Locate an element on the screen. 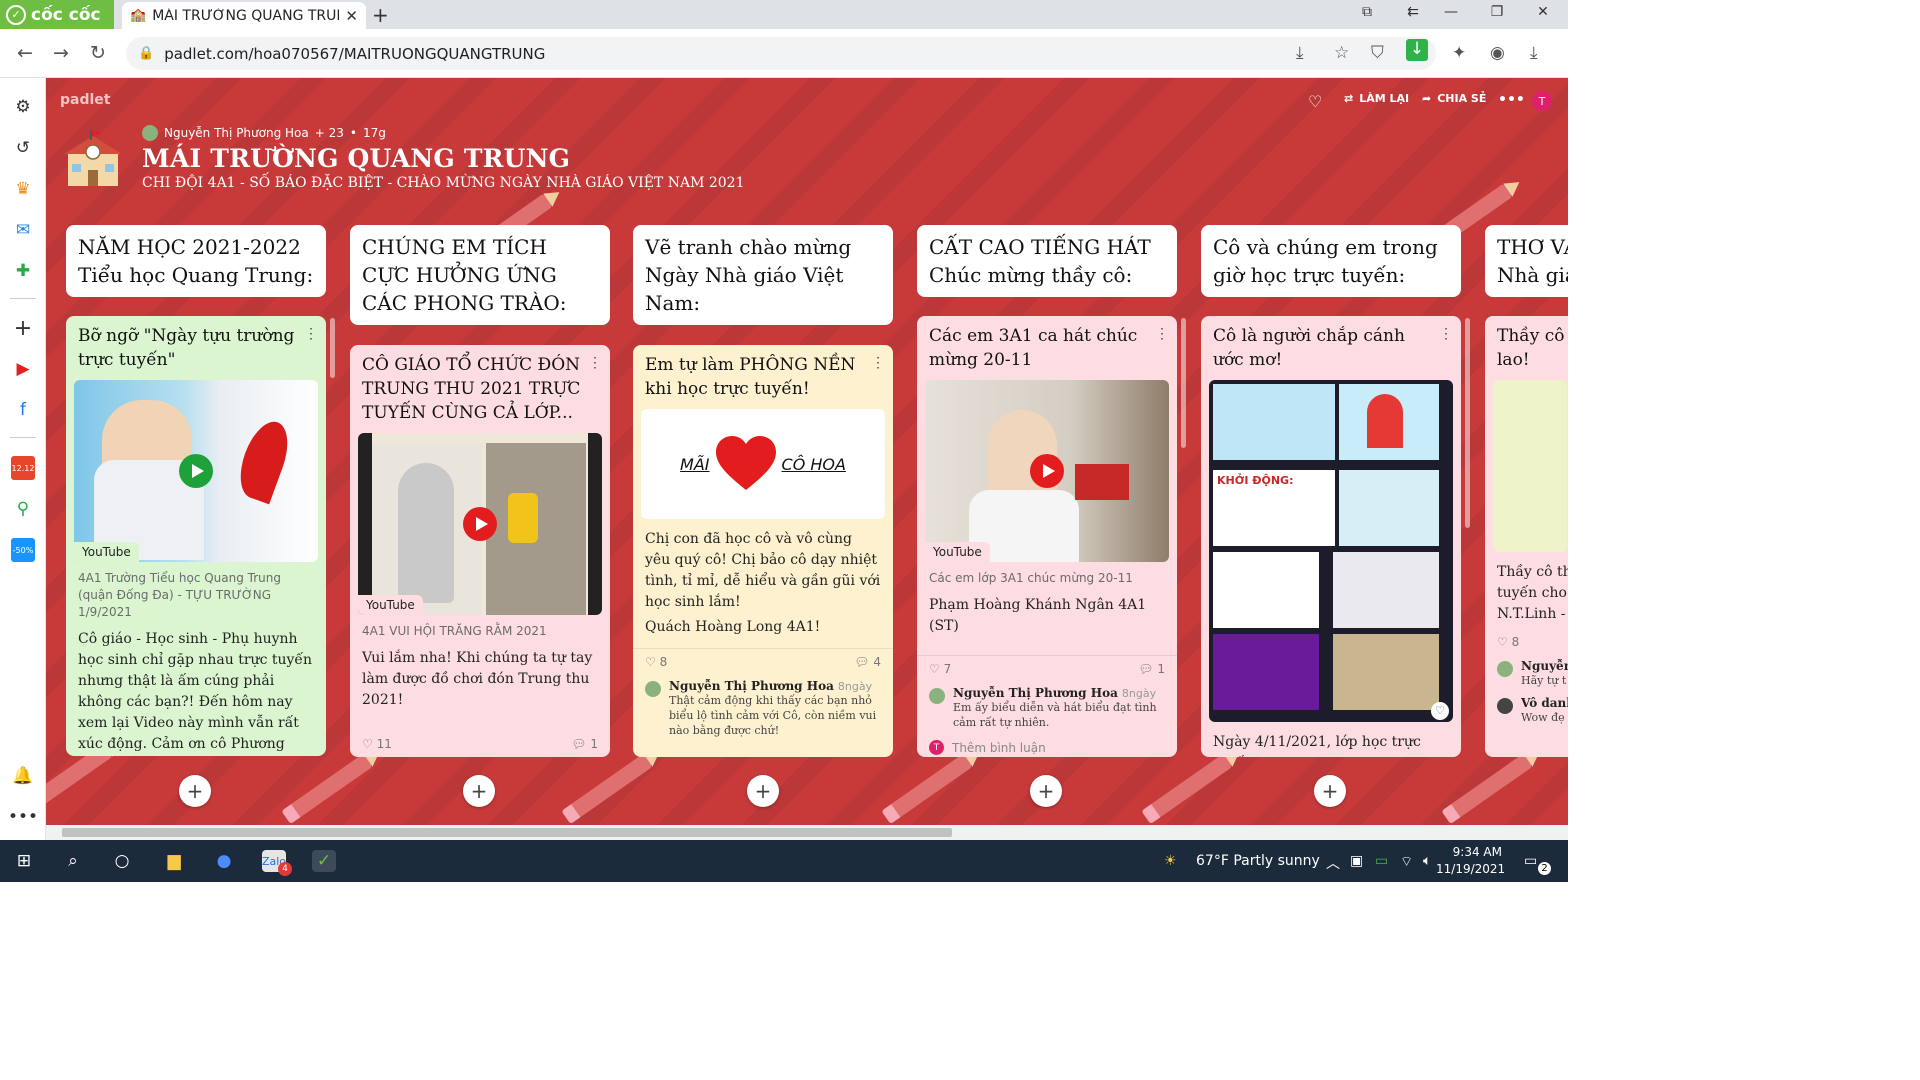 The height and width of the screenshot is (1080, 1920). crown-icon: ♛ is located at coordinates (23, 189).